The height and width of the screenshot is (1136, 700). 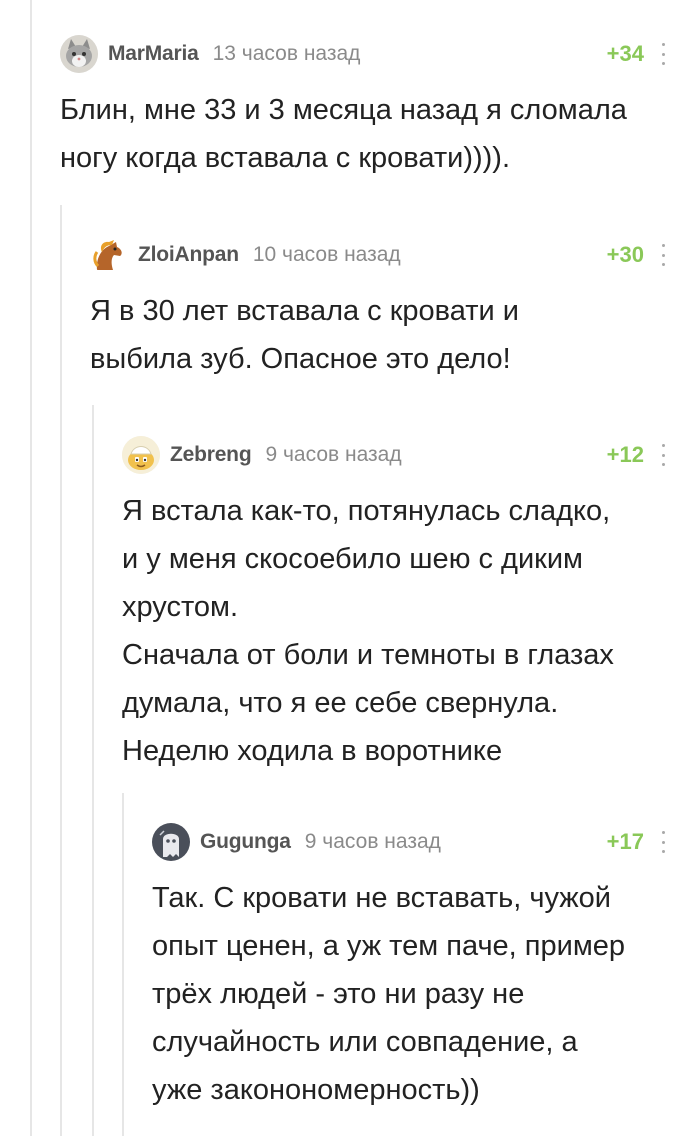 I want to click on cartoon-avatar-icon, so click(x=141, y=455).